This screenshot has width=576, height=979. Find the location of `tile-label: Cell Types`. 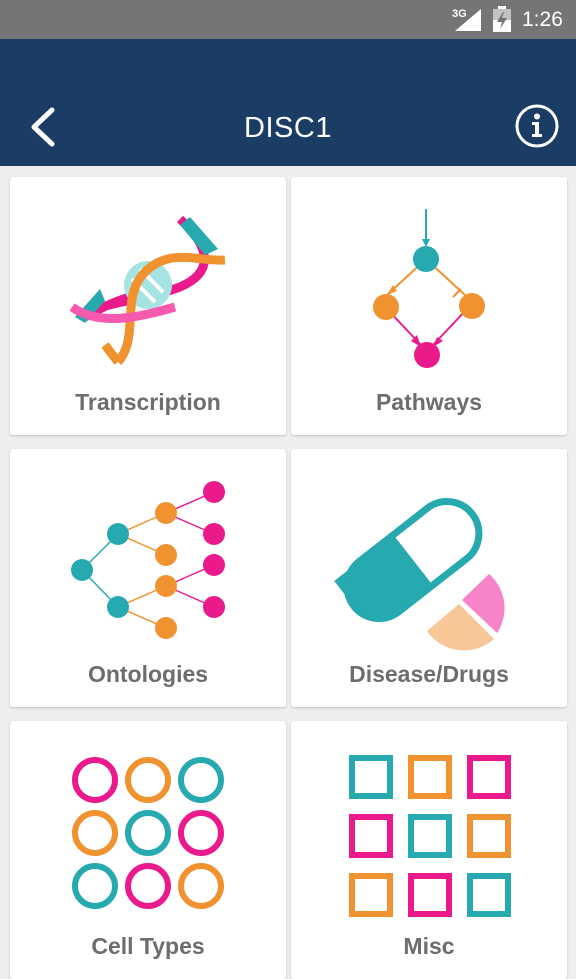

tile-label: Cell Types is located at coordinates (148, 946).